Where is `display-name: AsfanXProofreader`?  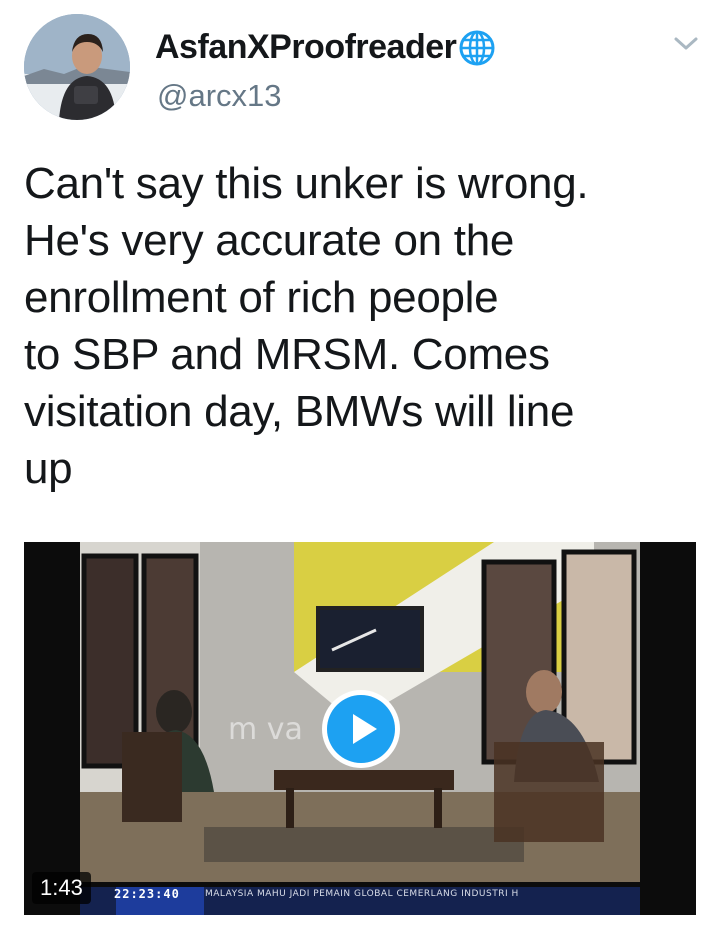
display-name: AsfanXProofreader is located at coordinates (306, 47).